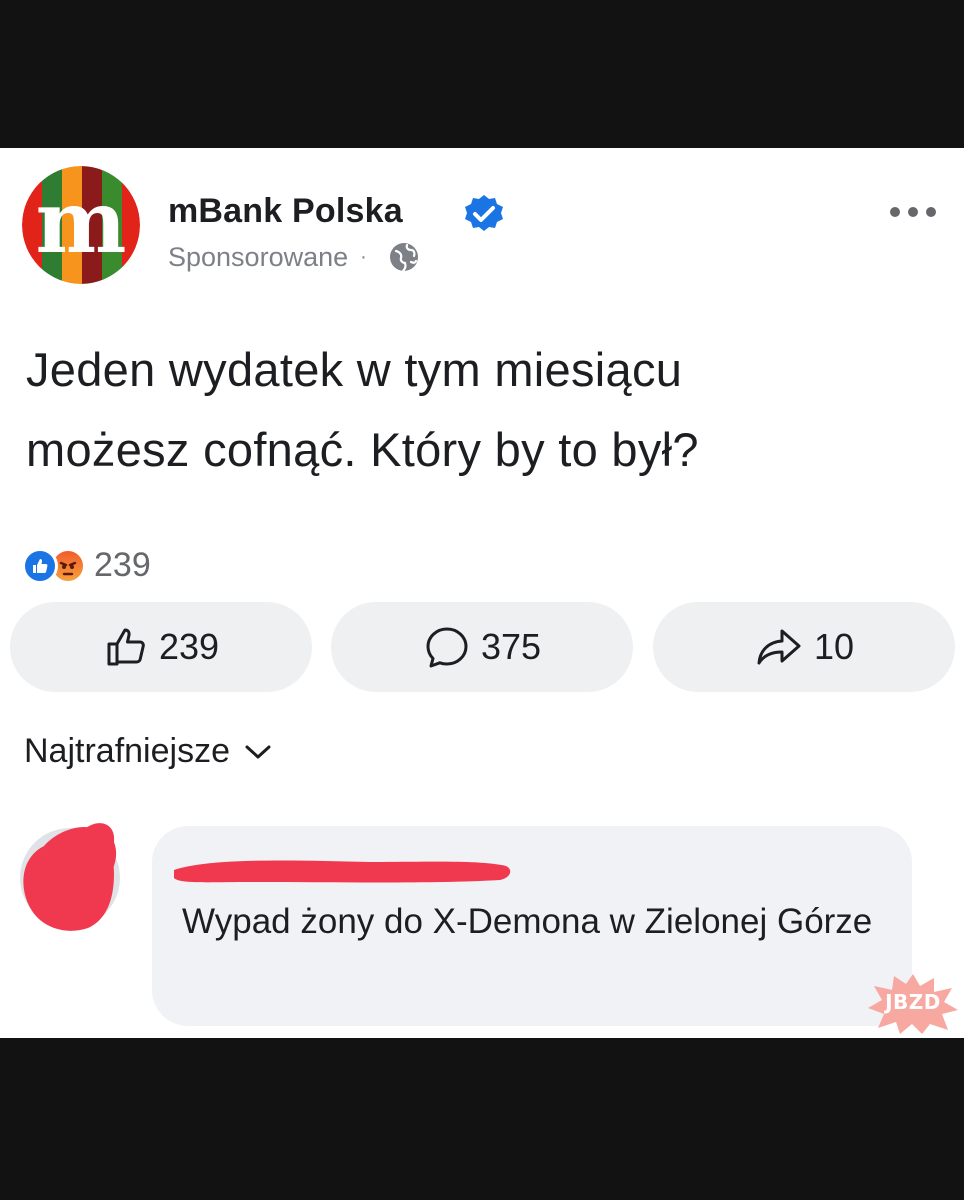 The height and width of the screenshot is (1200, 964). I want to click on share-button: 10, so click(804, 647).